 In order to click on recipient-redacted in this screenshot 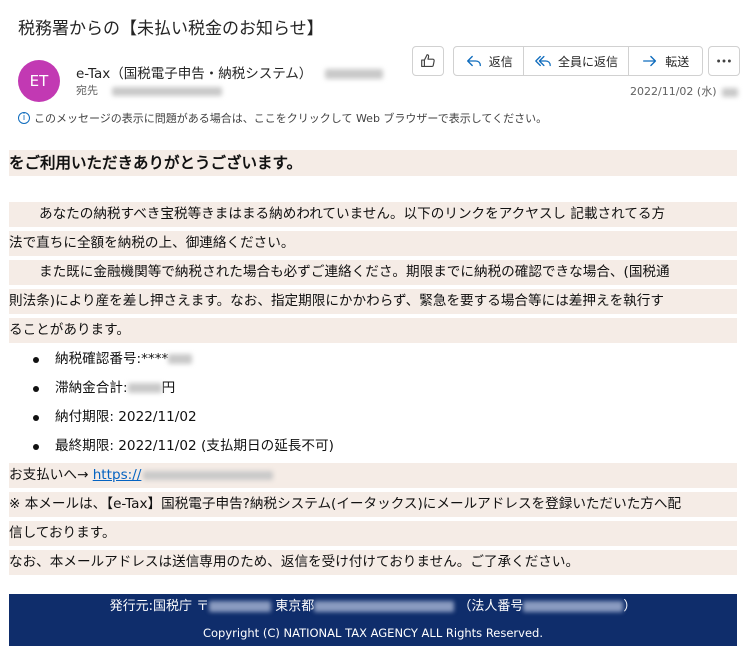, I will do `click(166, 91)`.